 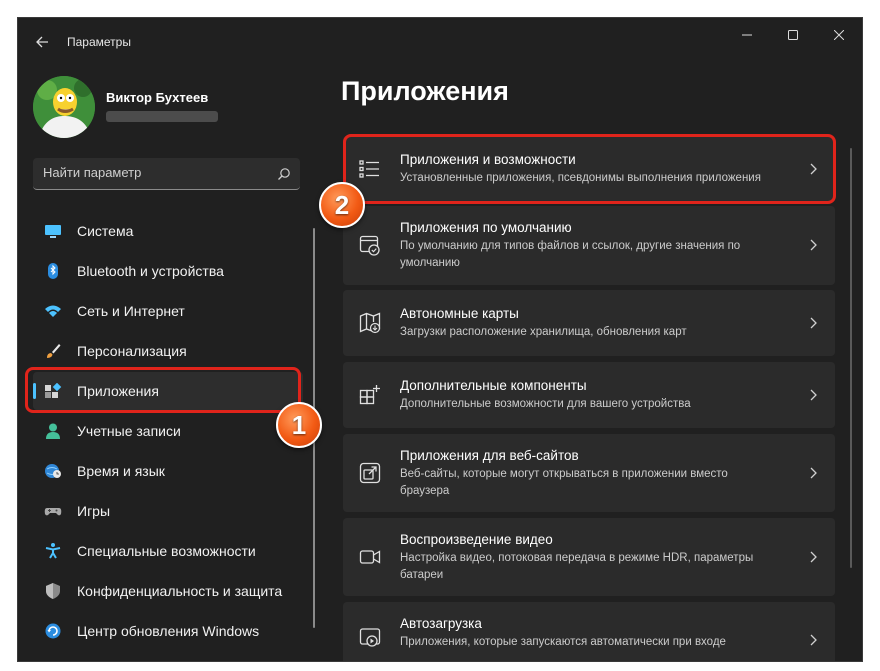 What do you see at coordinates (370, 473) in the screenshot?
I see `web-apps-icon` at bounding box center [370, 473].